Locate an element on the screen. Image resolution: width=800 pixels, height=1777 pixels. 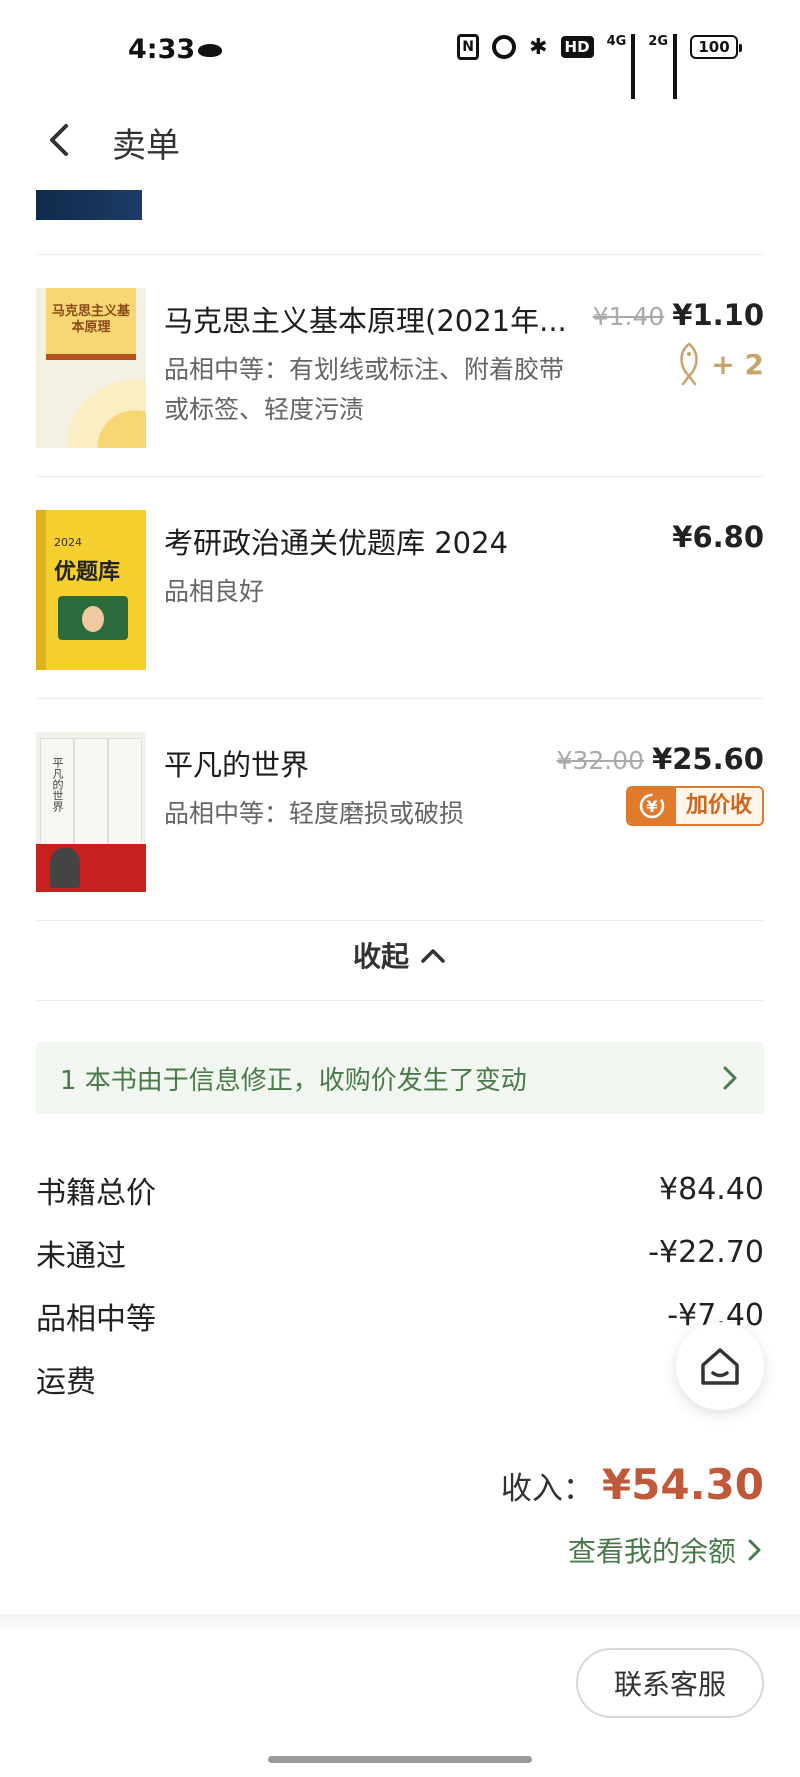
book-title: 平凡的世界 is located at coordinates (237, 765).